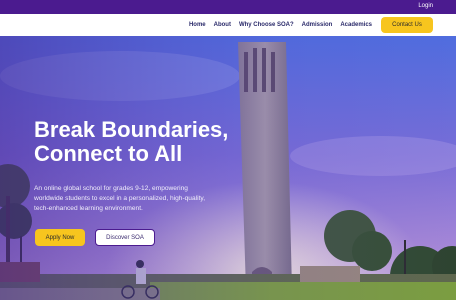 The width and height of the screenshot is (456, 300). I want to click on hero-headline-line2: Connect to All, so click(108, 153).